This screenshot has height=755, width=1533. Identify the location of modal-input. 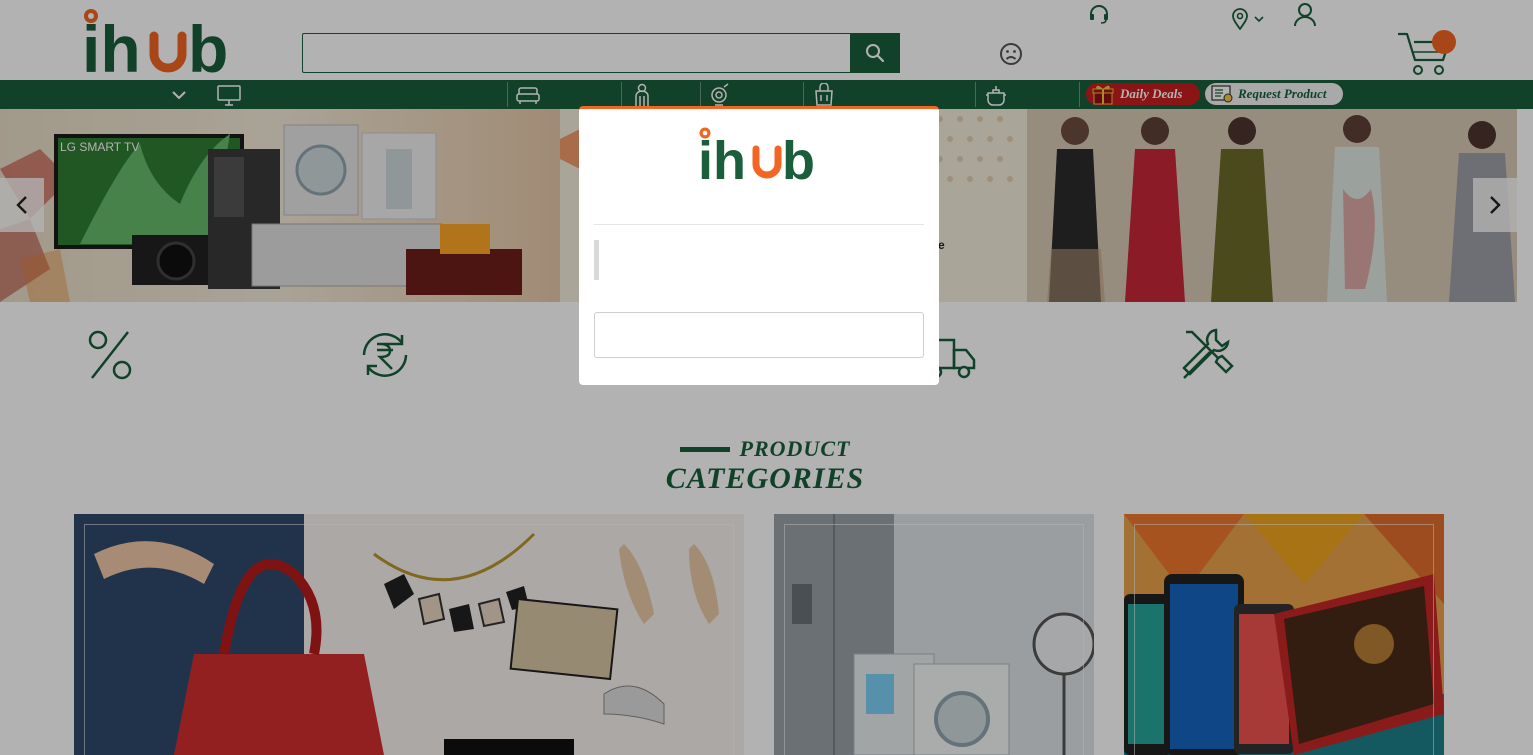
(759, 335).